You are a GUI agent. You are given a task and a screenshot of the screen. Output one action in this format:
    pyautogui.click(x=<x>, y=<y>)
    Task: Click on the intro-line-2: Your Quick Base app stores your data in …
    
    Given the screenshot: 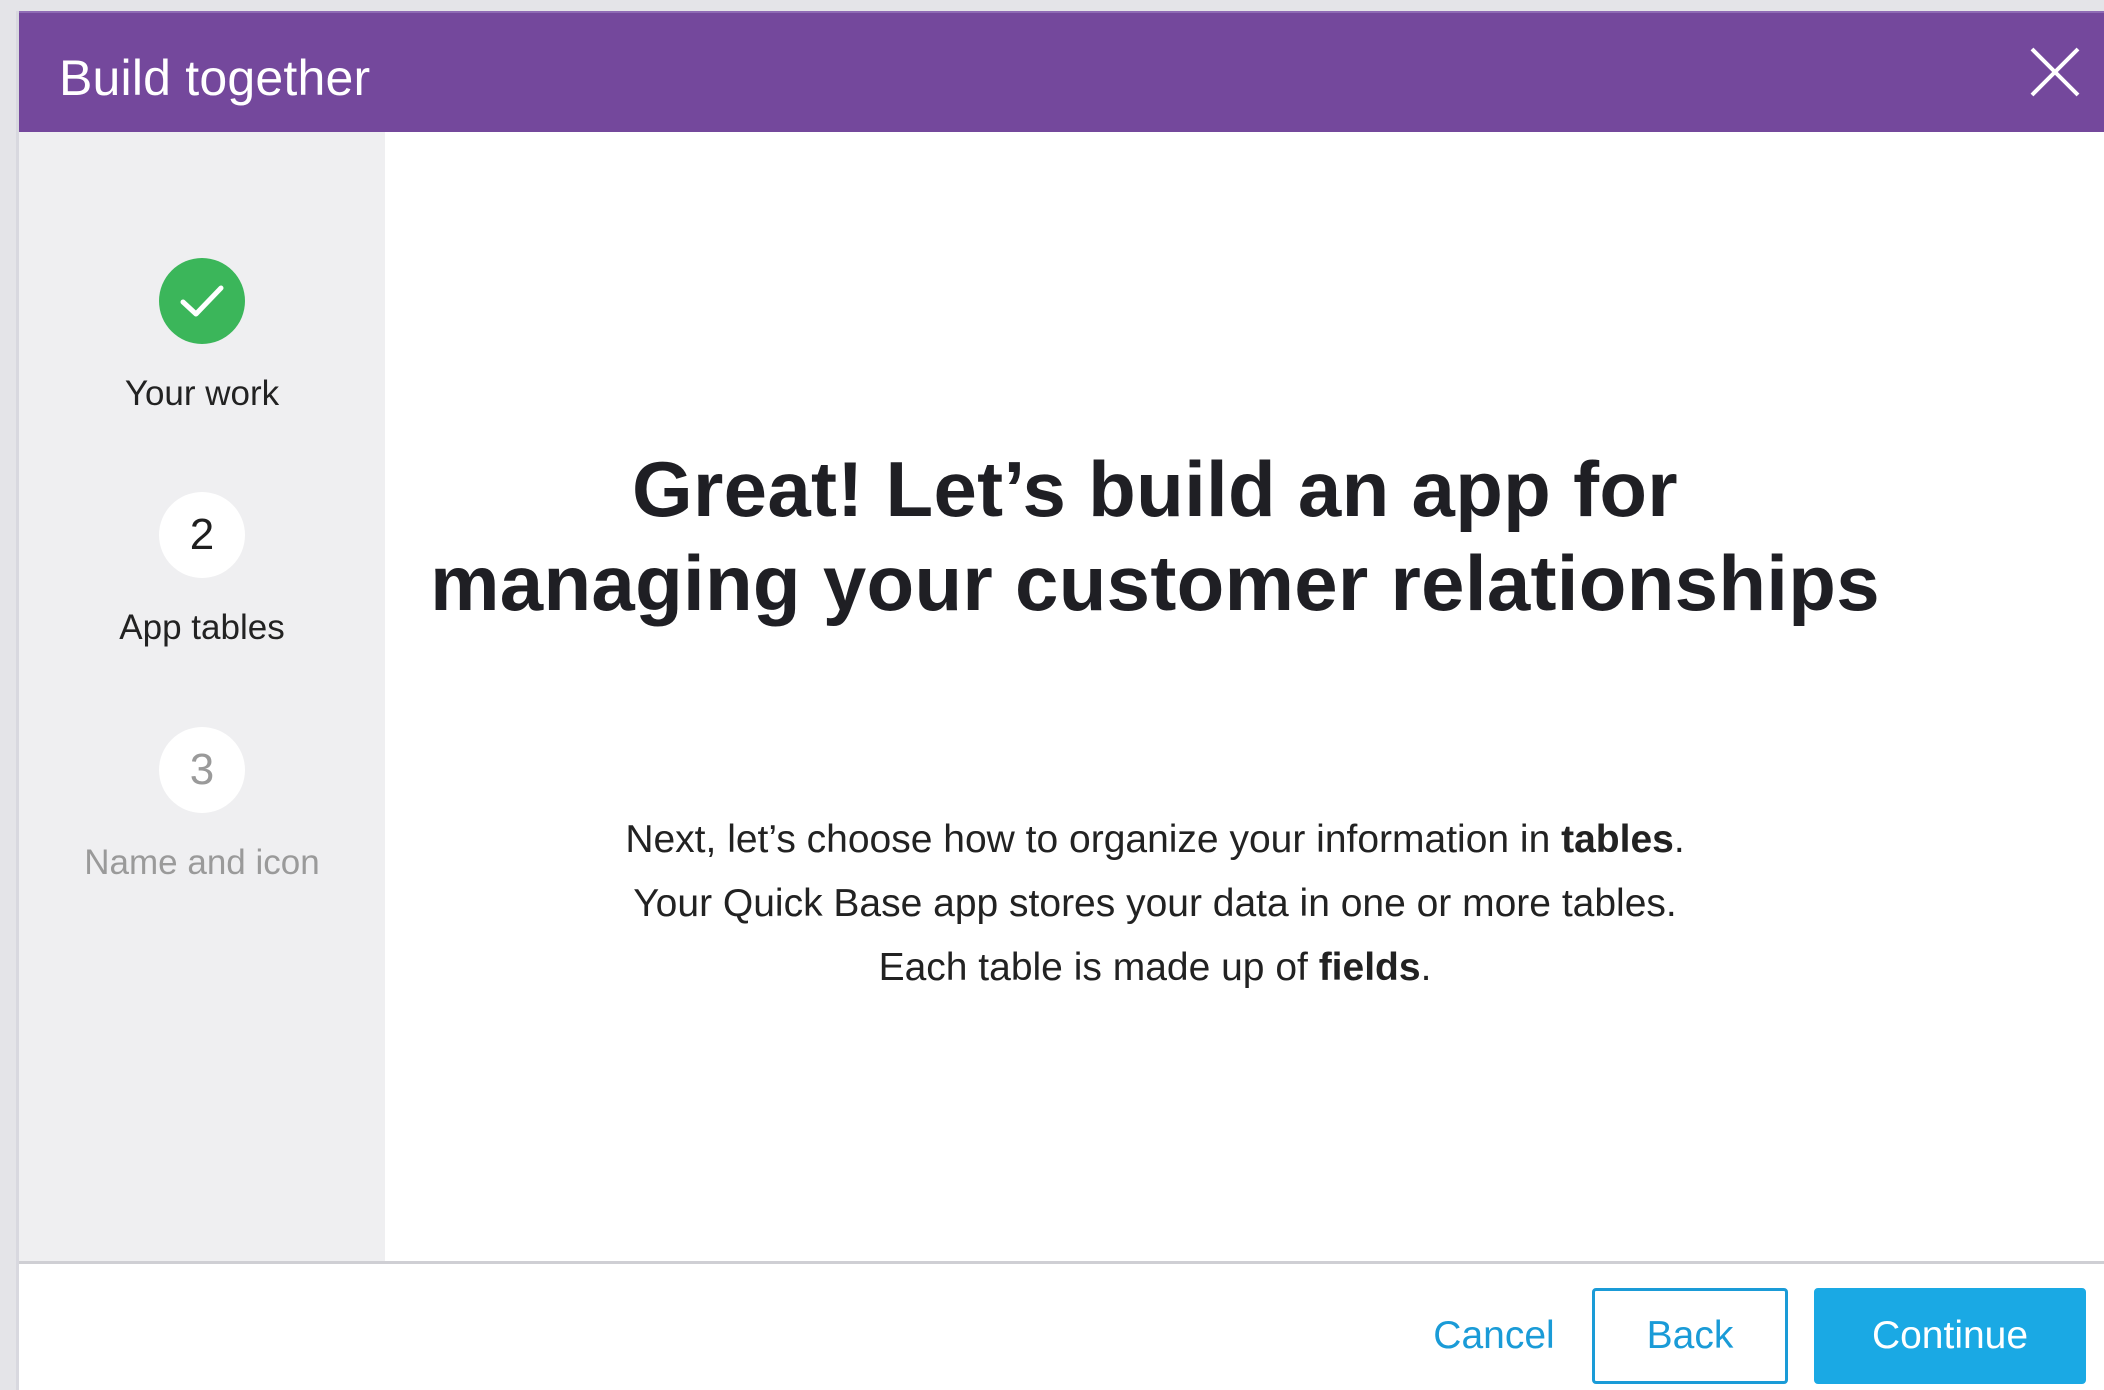 What is the action you would take?
    pyautogui.click(x=1155, y=903)
    